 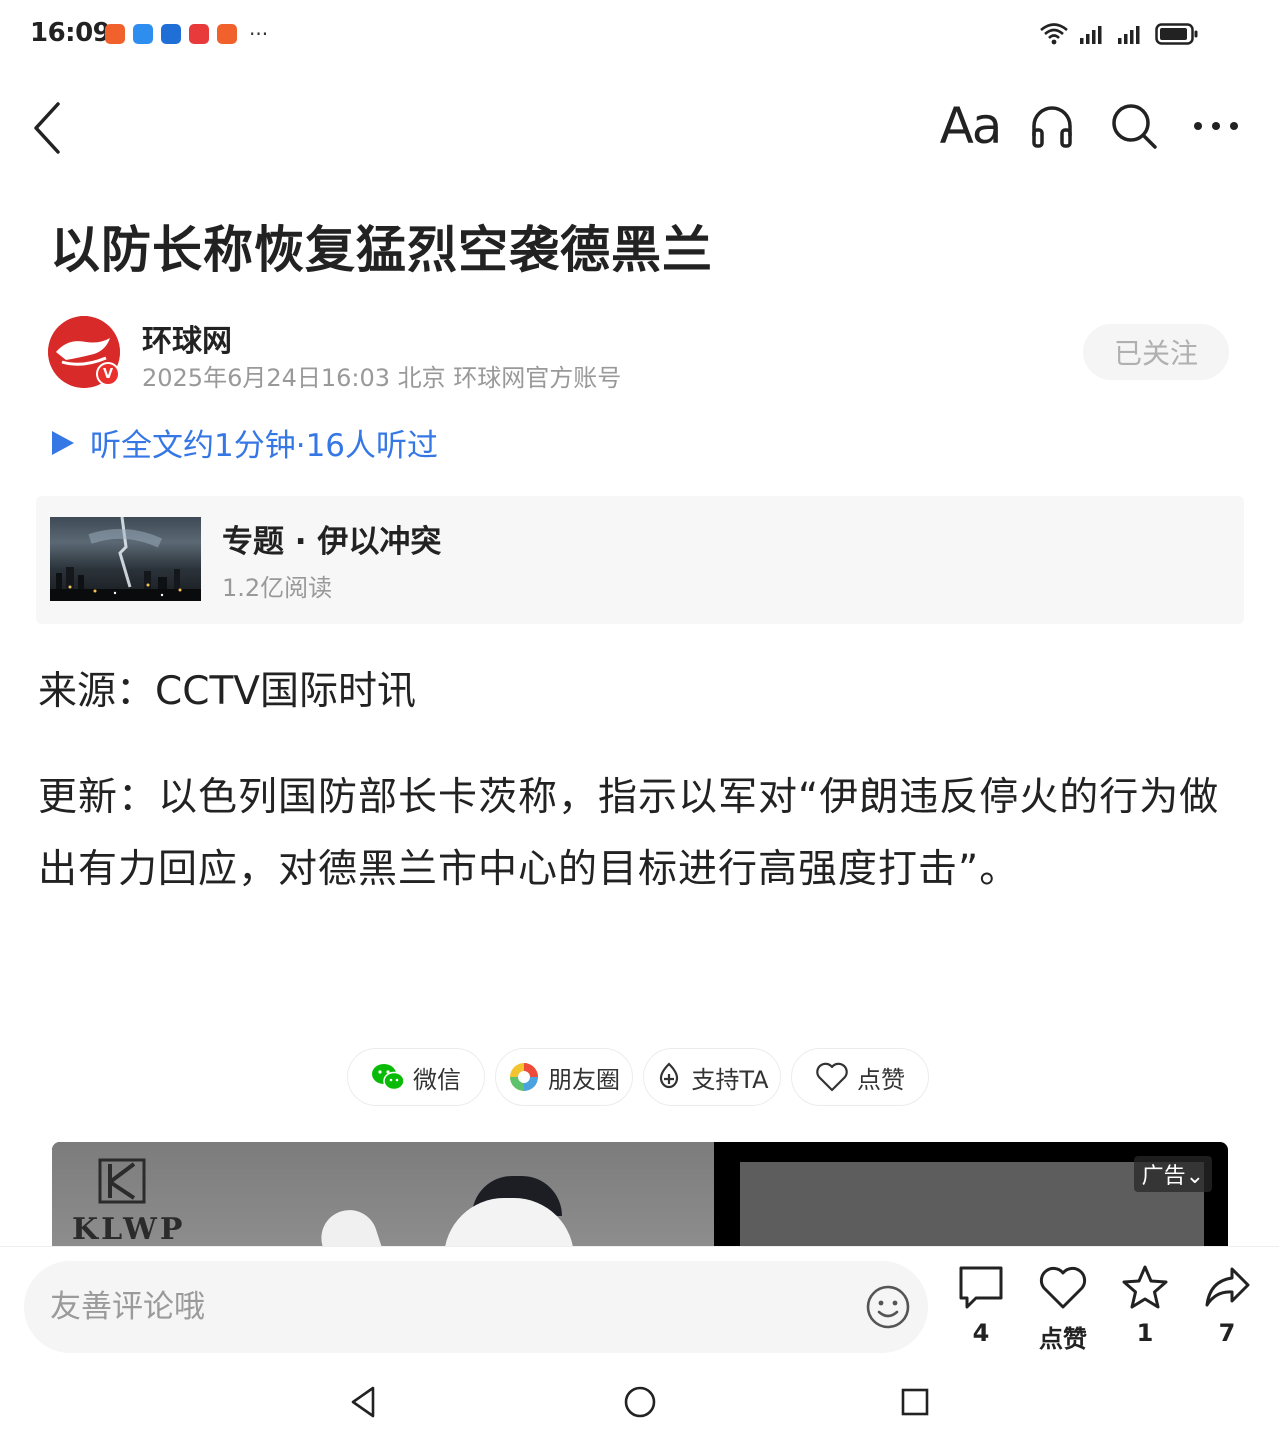 I want to click on topic-title: 专题 · 伊以冲突, so click(x=332, y=542).